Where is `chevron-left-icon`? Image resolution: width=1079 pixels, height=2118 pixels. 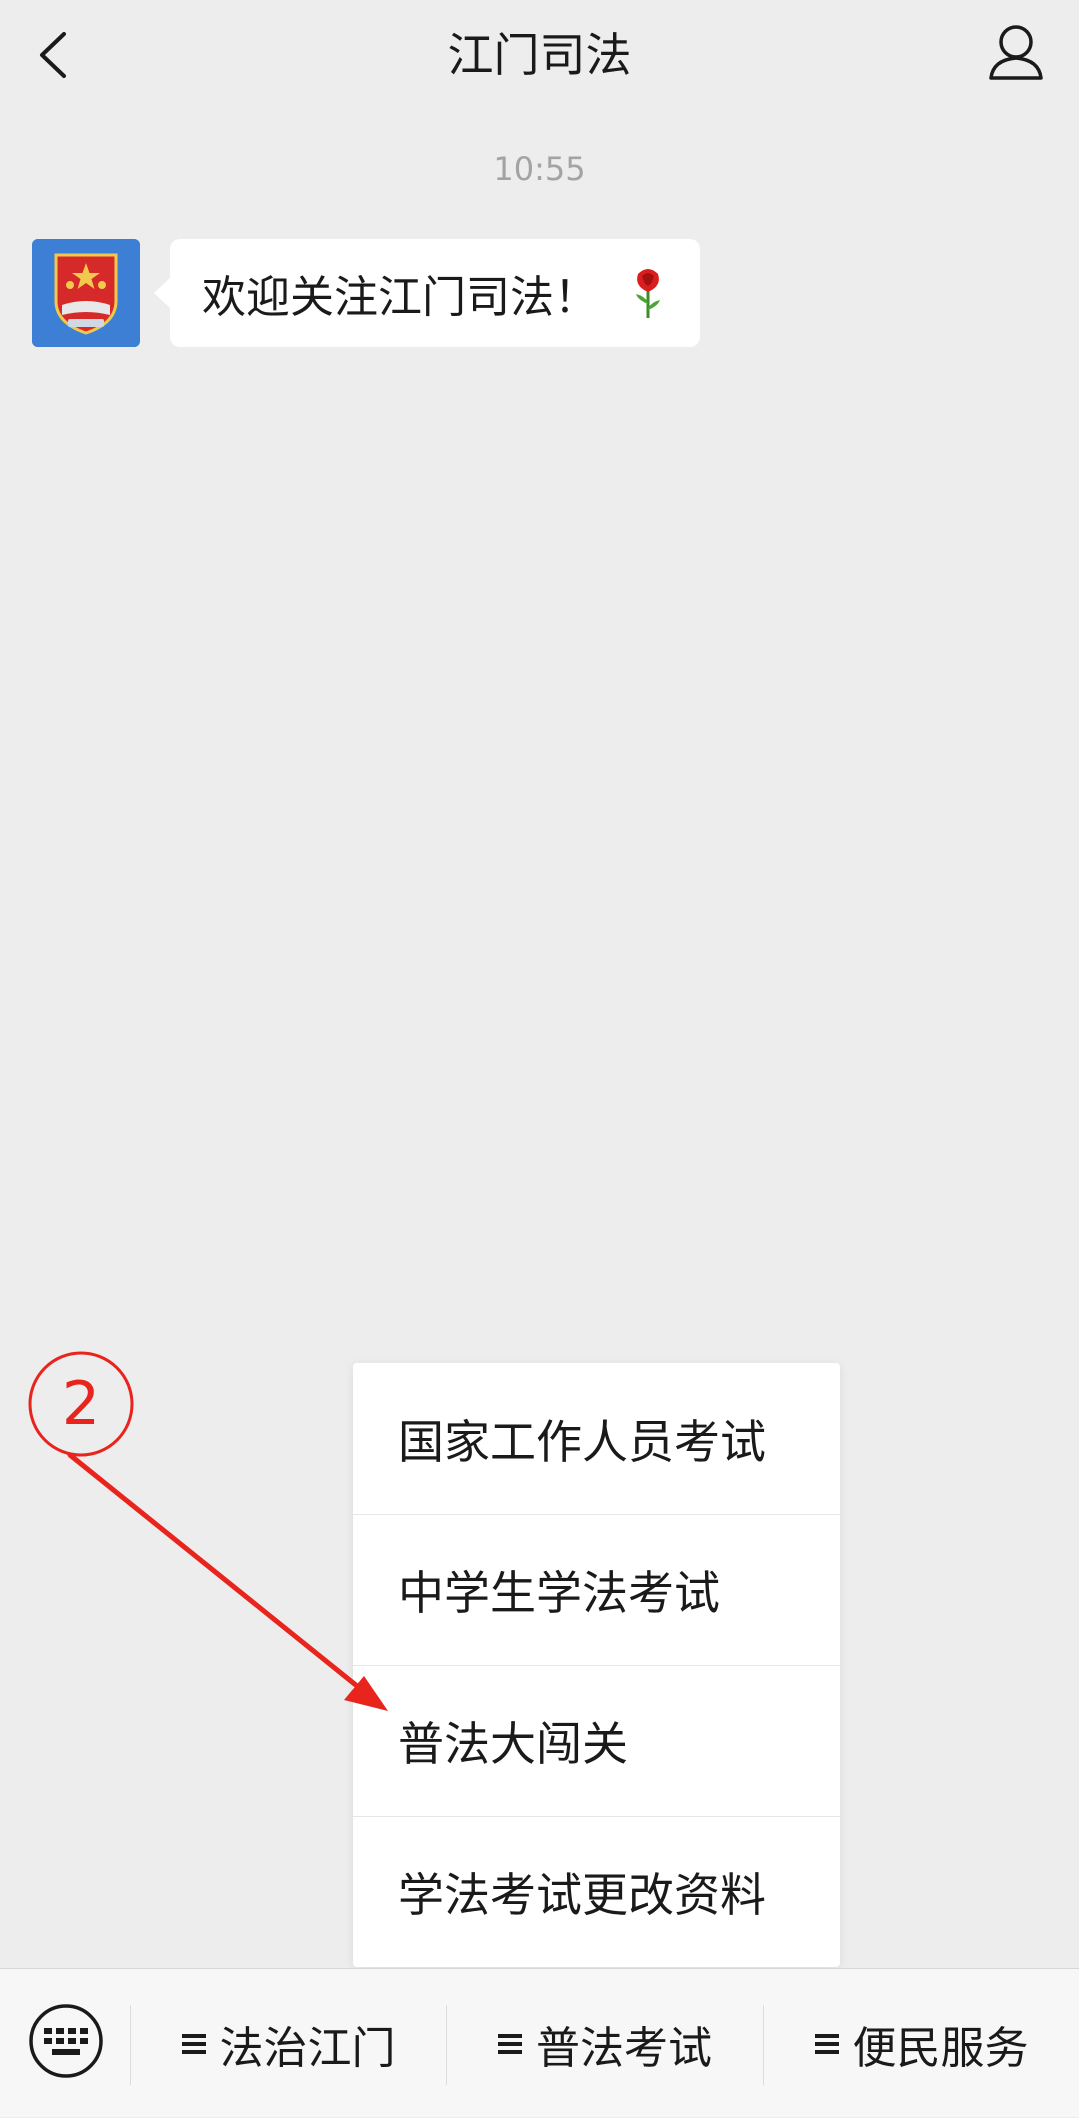 chevron-left-icon is located at coordinates (53, 55).